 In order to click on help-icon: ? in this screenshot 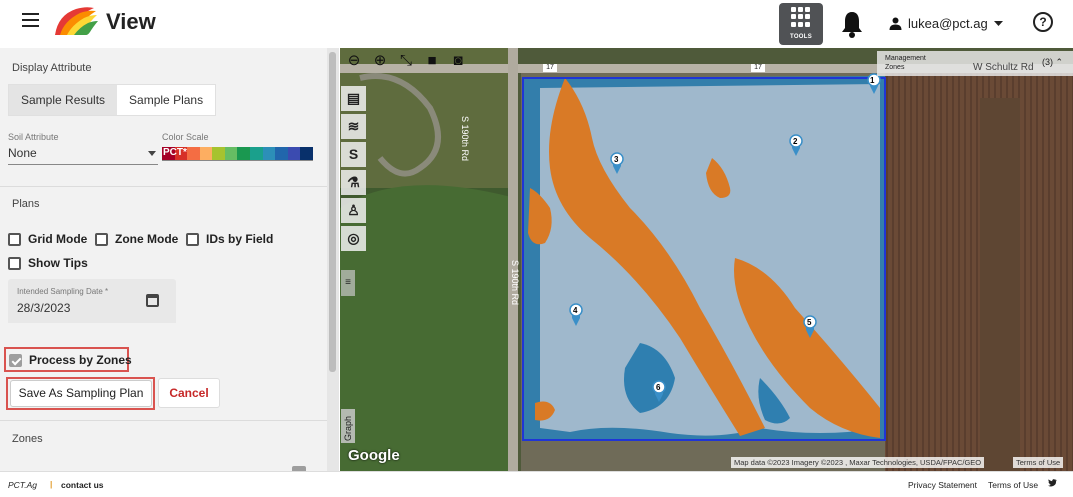, I will do `click(1043, 22)`.